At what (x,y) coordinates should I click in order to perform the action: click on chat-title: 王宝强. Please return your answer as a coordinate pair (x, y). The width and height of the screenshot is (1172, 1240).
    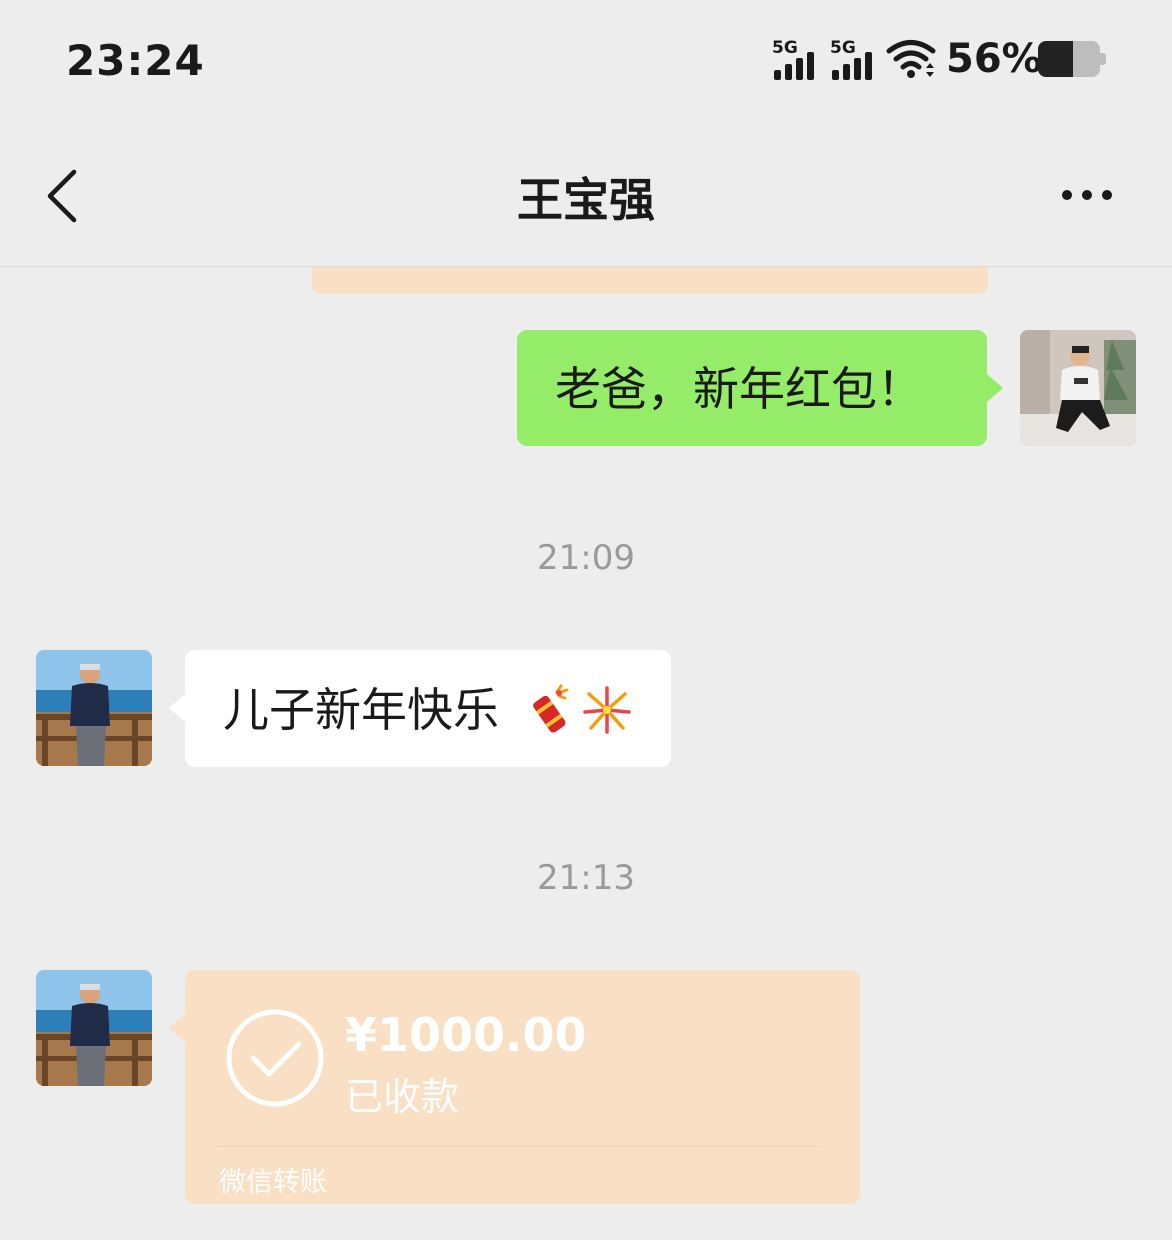
    Looking at the image, I should click on (586, 200).